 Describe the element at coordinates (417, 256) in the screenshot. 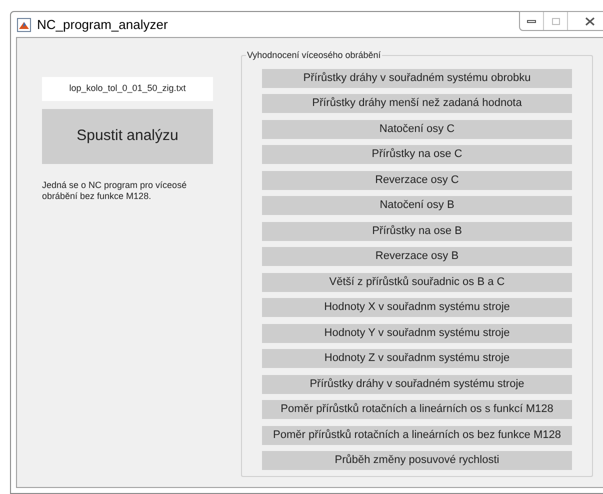

I see `analysis-button: Reverzace osy B` at that location.